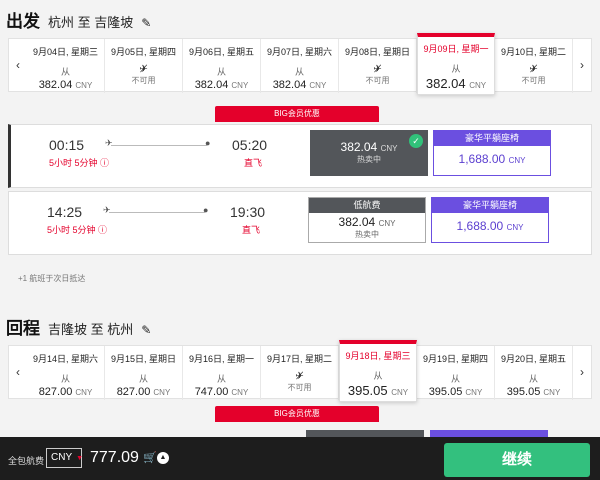 The width and height of the screenshot is (600, 480). Describe the element at coordinates (369, 153) in the screenshot. I see `fare-standard-selected: ✓ 382.04 CNY 热卖中` at that location.